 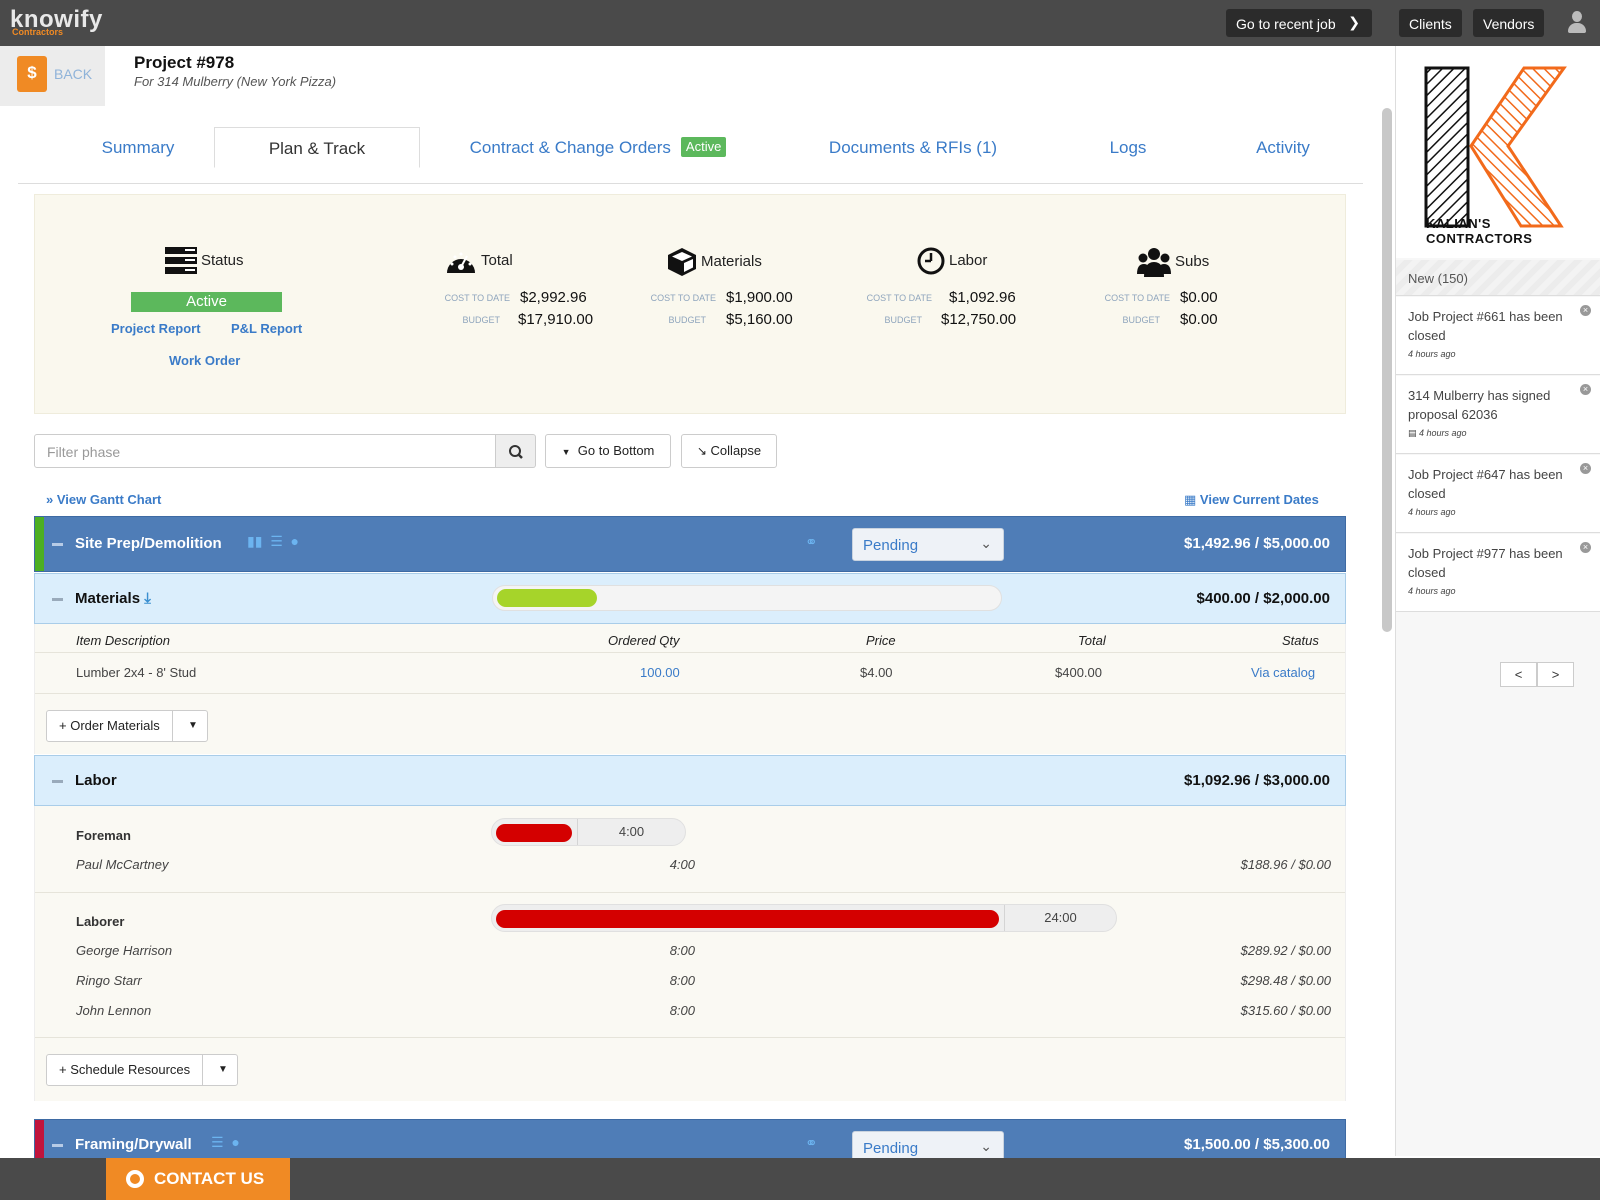 I want to click on foreman-hours-bar: 4:00, so click(x=588, y=832).